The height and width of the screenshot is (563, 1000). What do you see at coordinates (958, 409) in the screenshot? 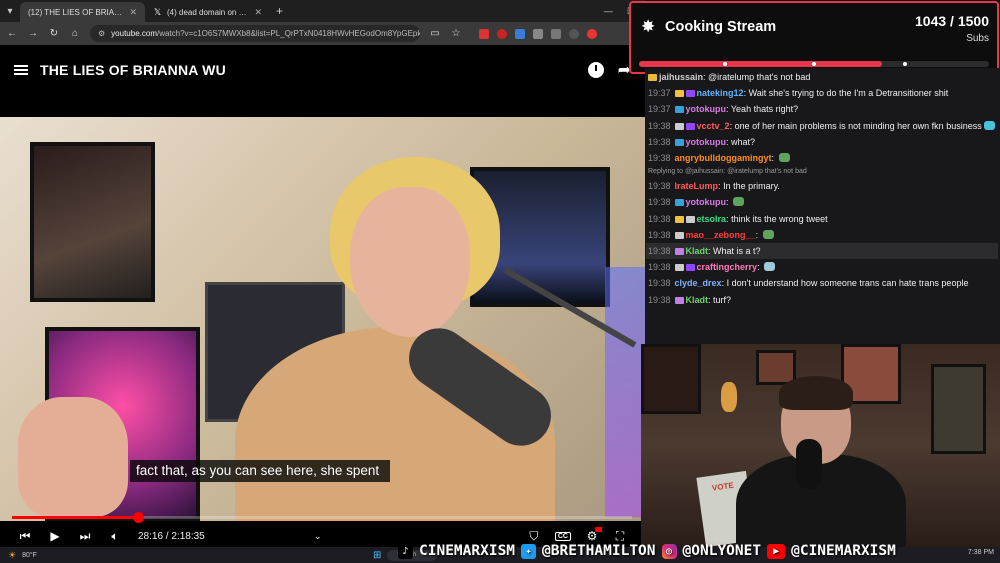
I see `wall-frame-image` at bounding box center [958, 409].